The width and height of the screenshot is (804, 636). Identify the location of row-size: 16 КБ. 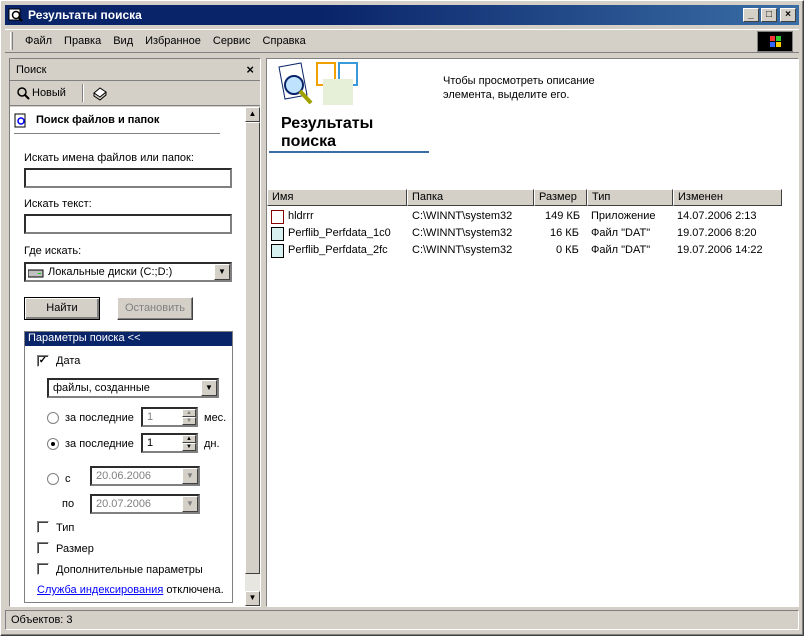
(564, 233).